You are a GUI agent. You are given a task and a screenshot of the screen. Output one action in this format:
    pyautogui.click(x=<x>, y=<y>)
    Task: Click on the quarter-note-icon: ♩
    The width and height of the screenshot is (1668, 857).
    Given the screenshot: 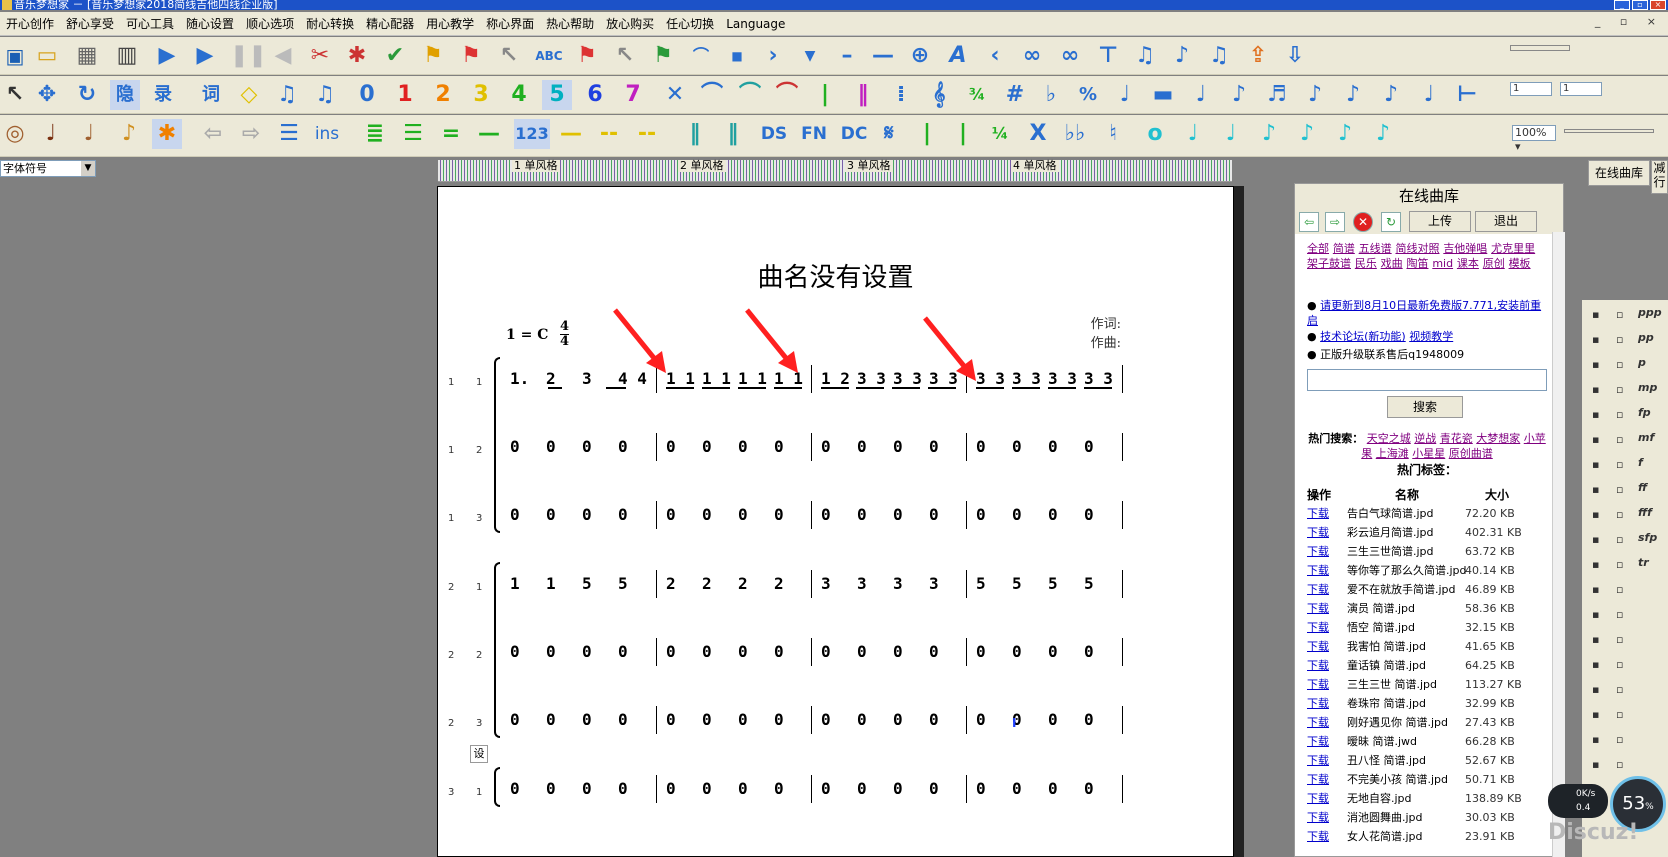 What is the action you would take?
    pyautogui.click(x=1125, y=95)
    